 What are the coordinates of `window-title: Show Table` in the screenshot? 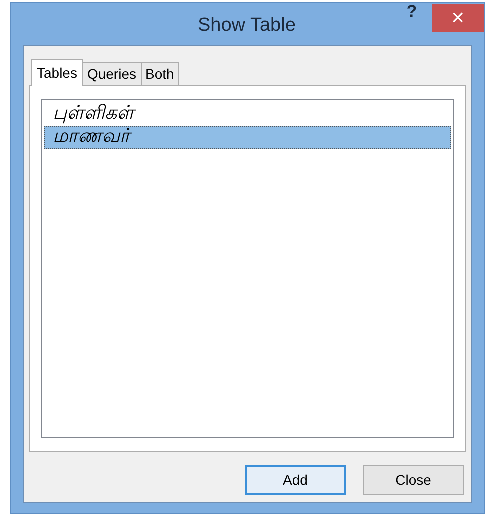 It's located at (247, 26).